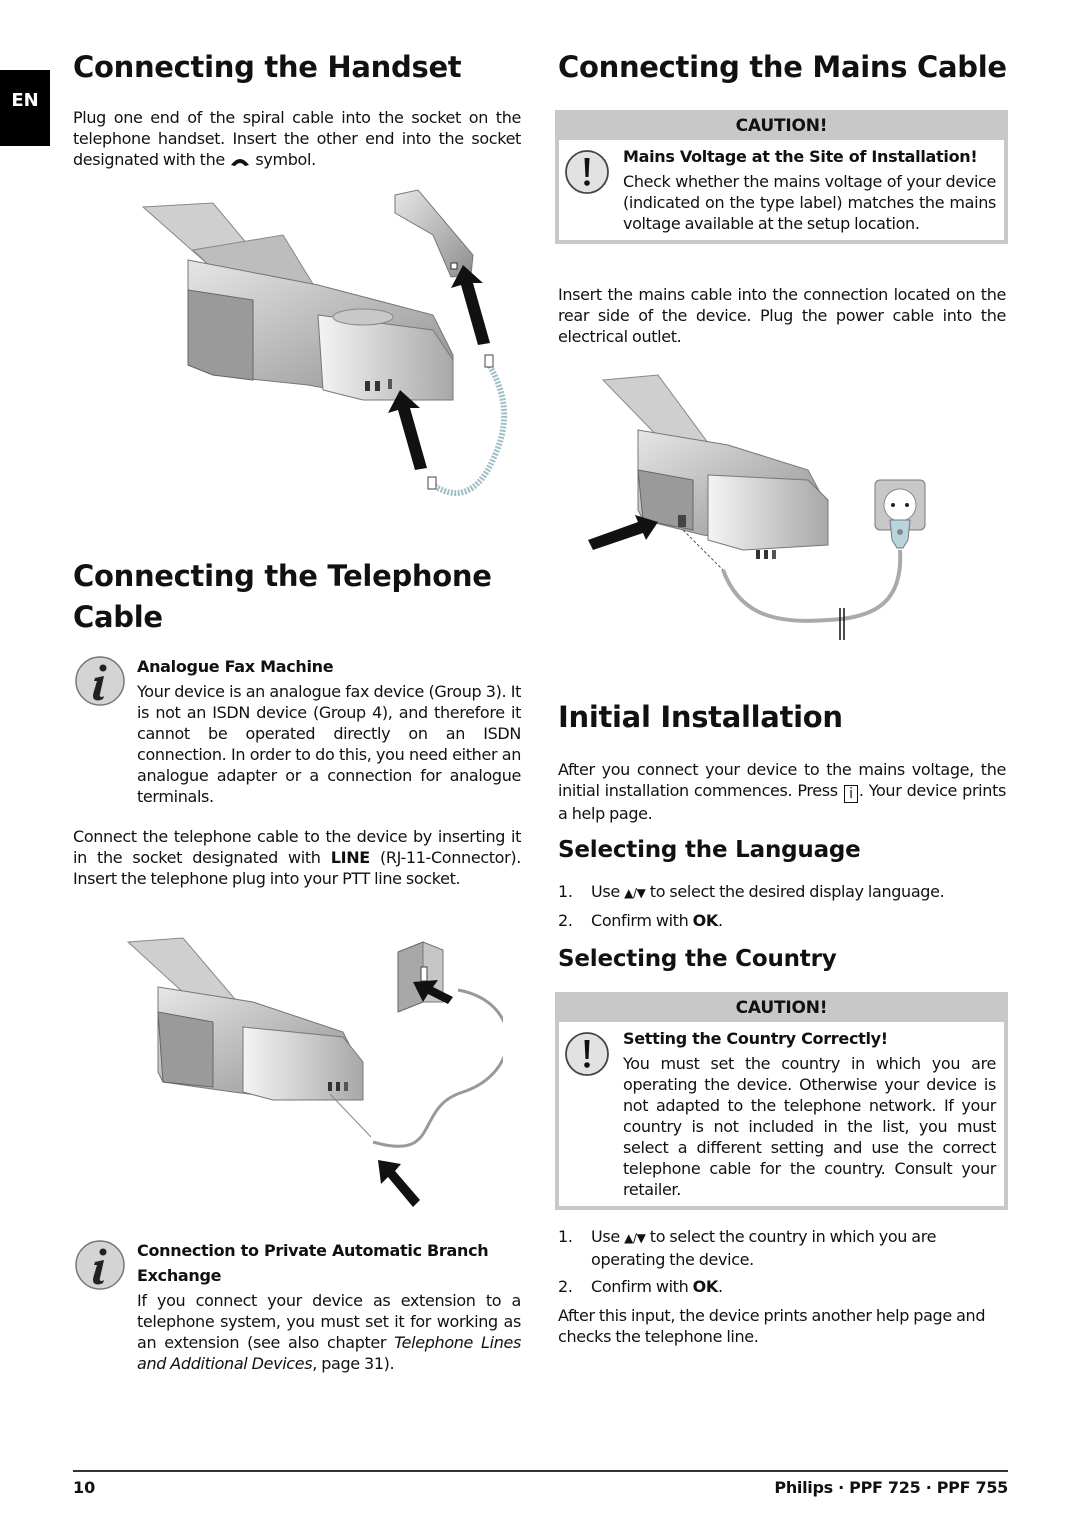 This screenshot has width=1080, height=1529. What do you see at coordinates (434, 233) in the screenshot?
I see `handset-drawing` at bounding box center [434, 233].